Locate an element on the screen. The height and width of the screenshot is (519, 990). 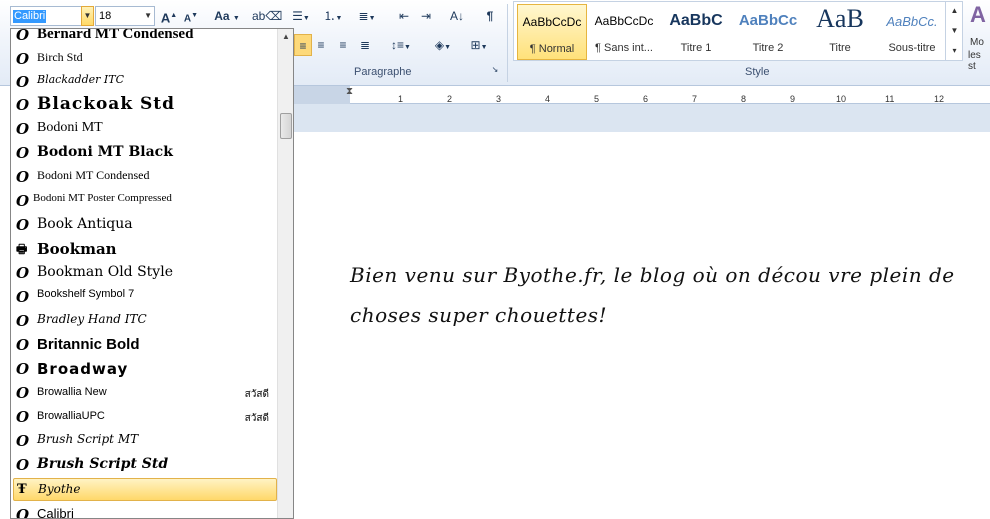
ruler-tick: 3 is located at coordinates (499, 99).